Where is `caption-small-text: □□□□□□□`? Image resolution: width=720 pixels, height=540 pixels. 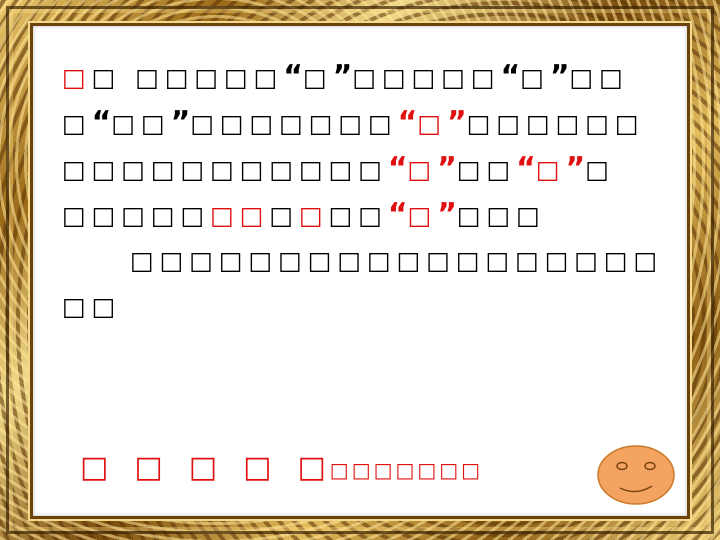 caption-small-text: □□□□□□□ is located at coordinates (406, 470).